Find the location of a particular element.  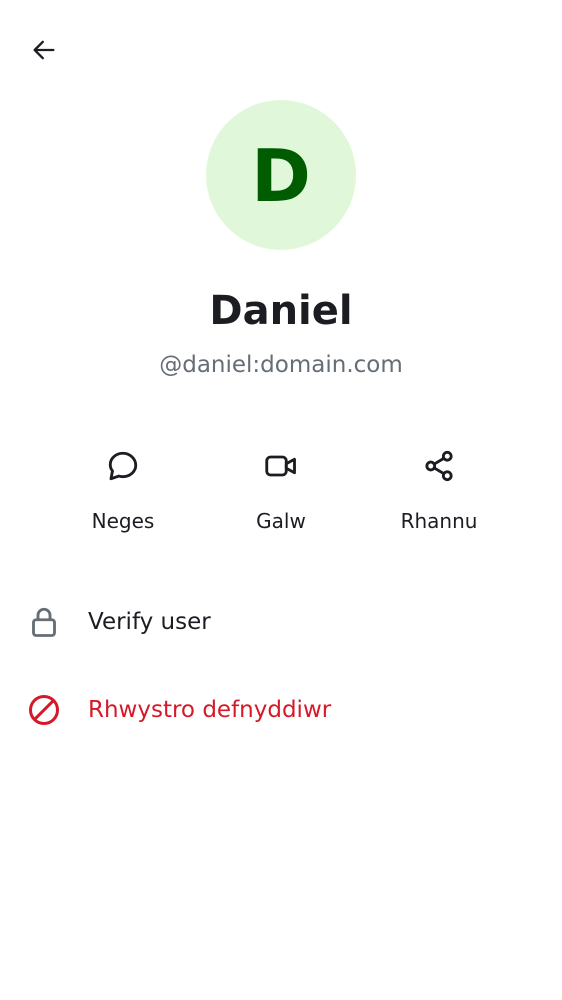

video-call-icon is located at coordinates (281, 466).